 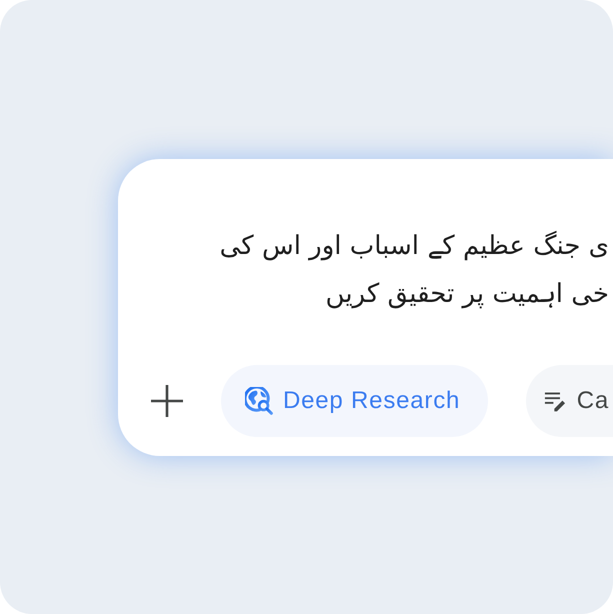 What do you see at coordinates (414, 270) in the screenshot?
I see `prompt-input: ی جنگ عظیم کے اسباب اور اس کی خی اہمیت پر تحقیق کریں` at bounding box center [414, 270].